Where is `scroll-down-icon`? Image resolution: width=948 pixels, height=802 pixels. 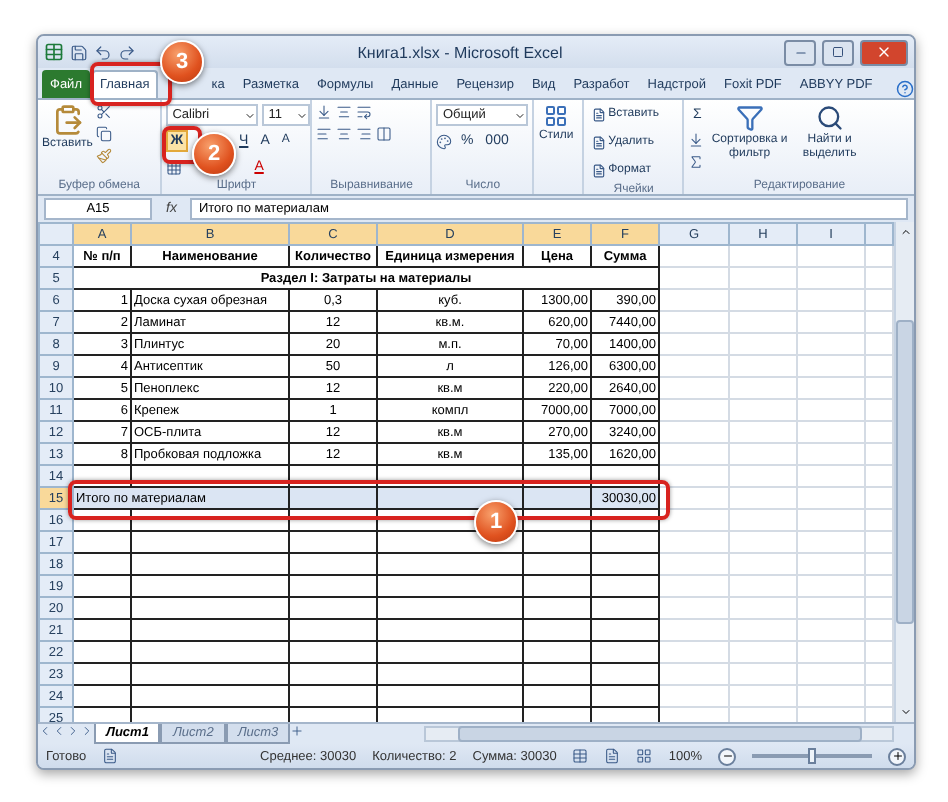
scroll-down-icon is located at coordinates (905, 712).